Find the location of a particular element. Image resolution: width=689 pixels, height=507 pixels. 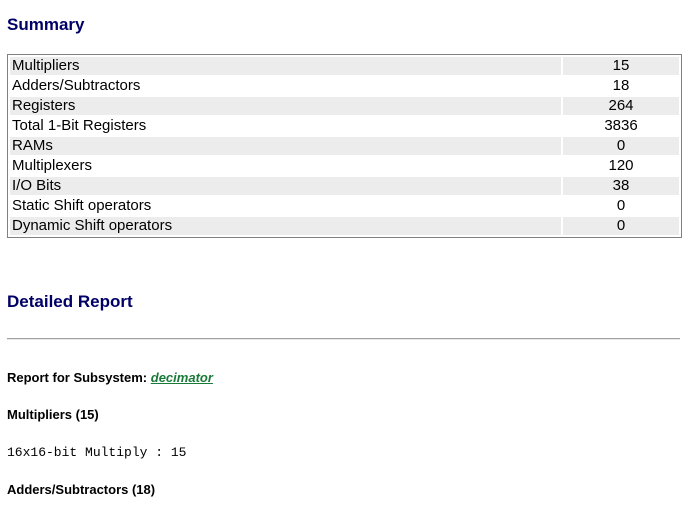

table-row: Static Shift operators 0 is located at coordinates (344, 206).